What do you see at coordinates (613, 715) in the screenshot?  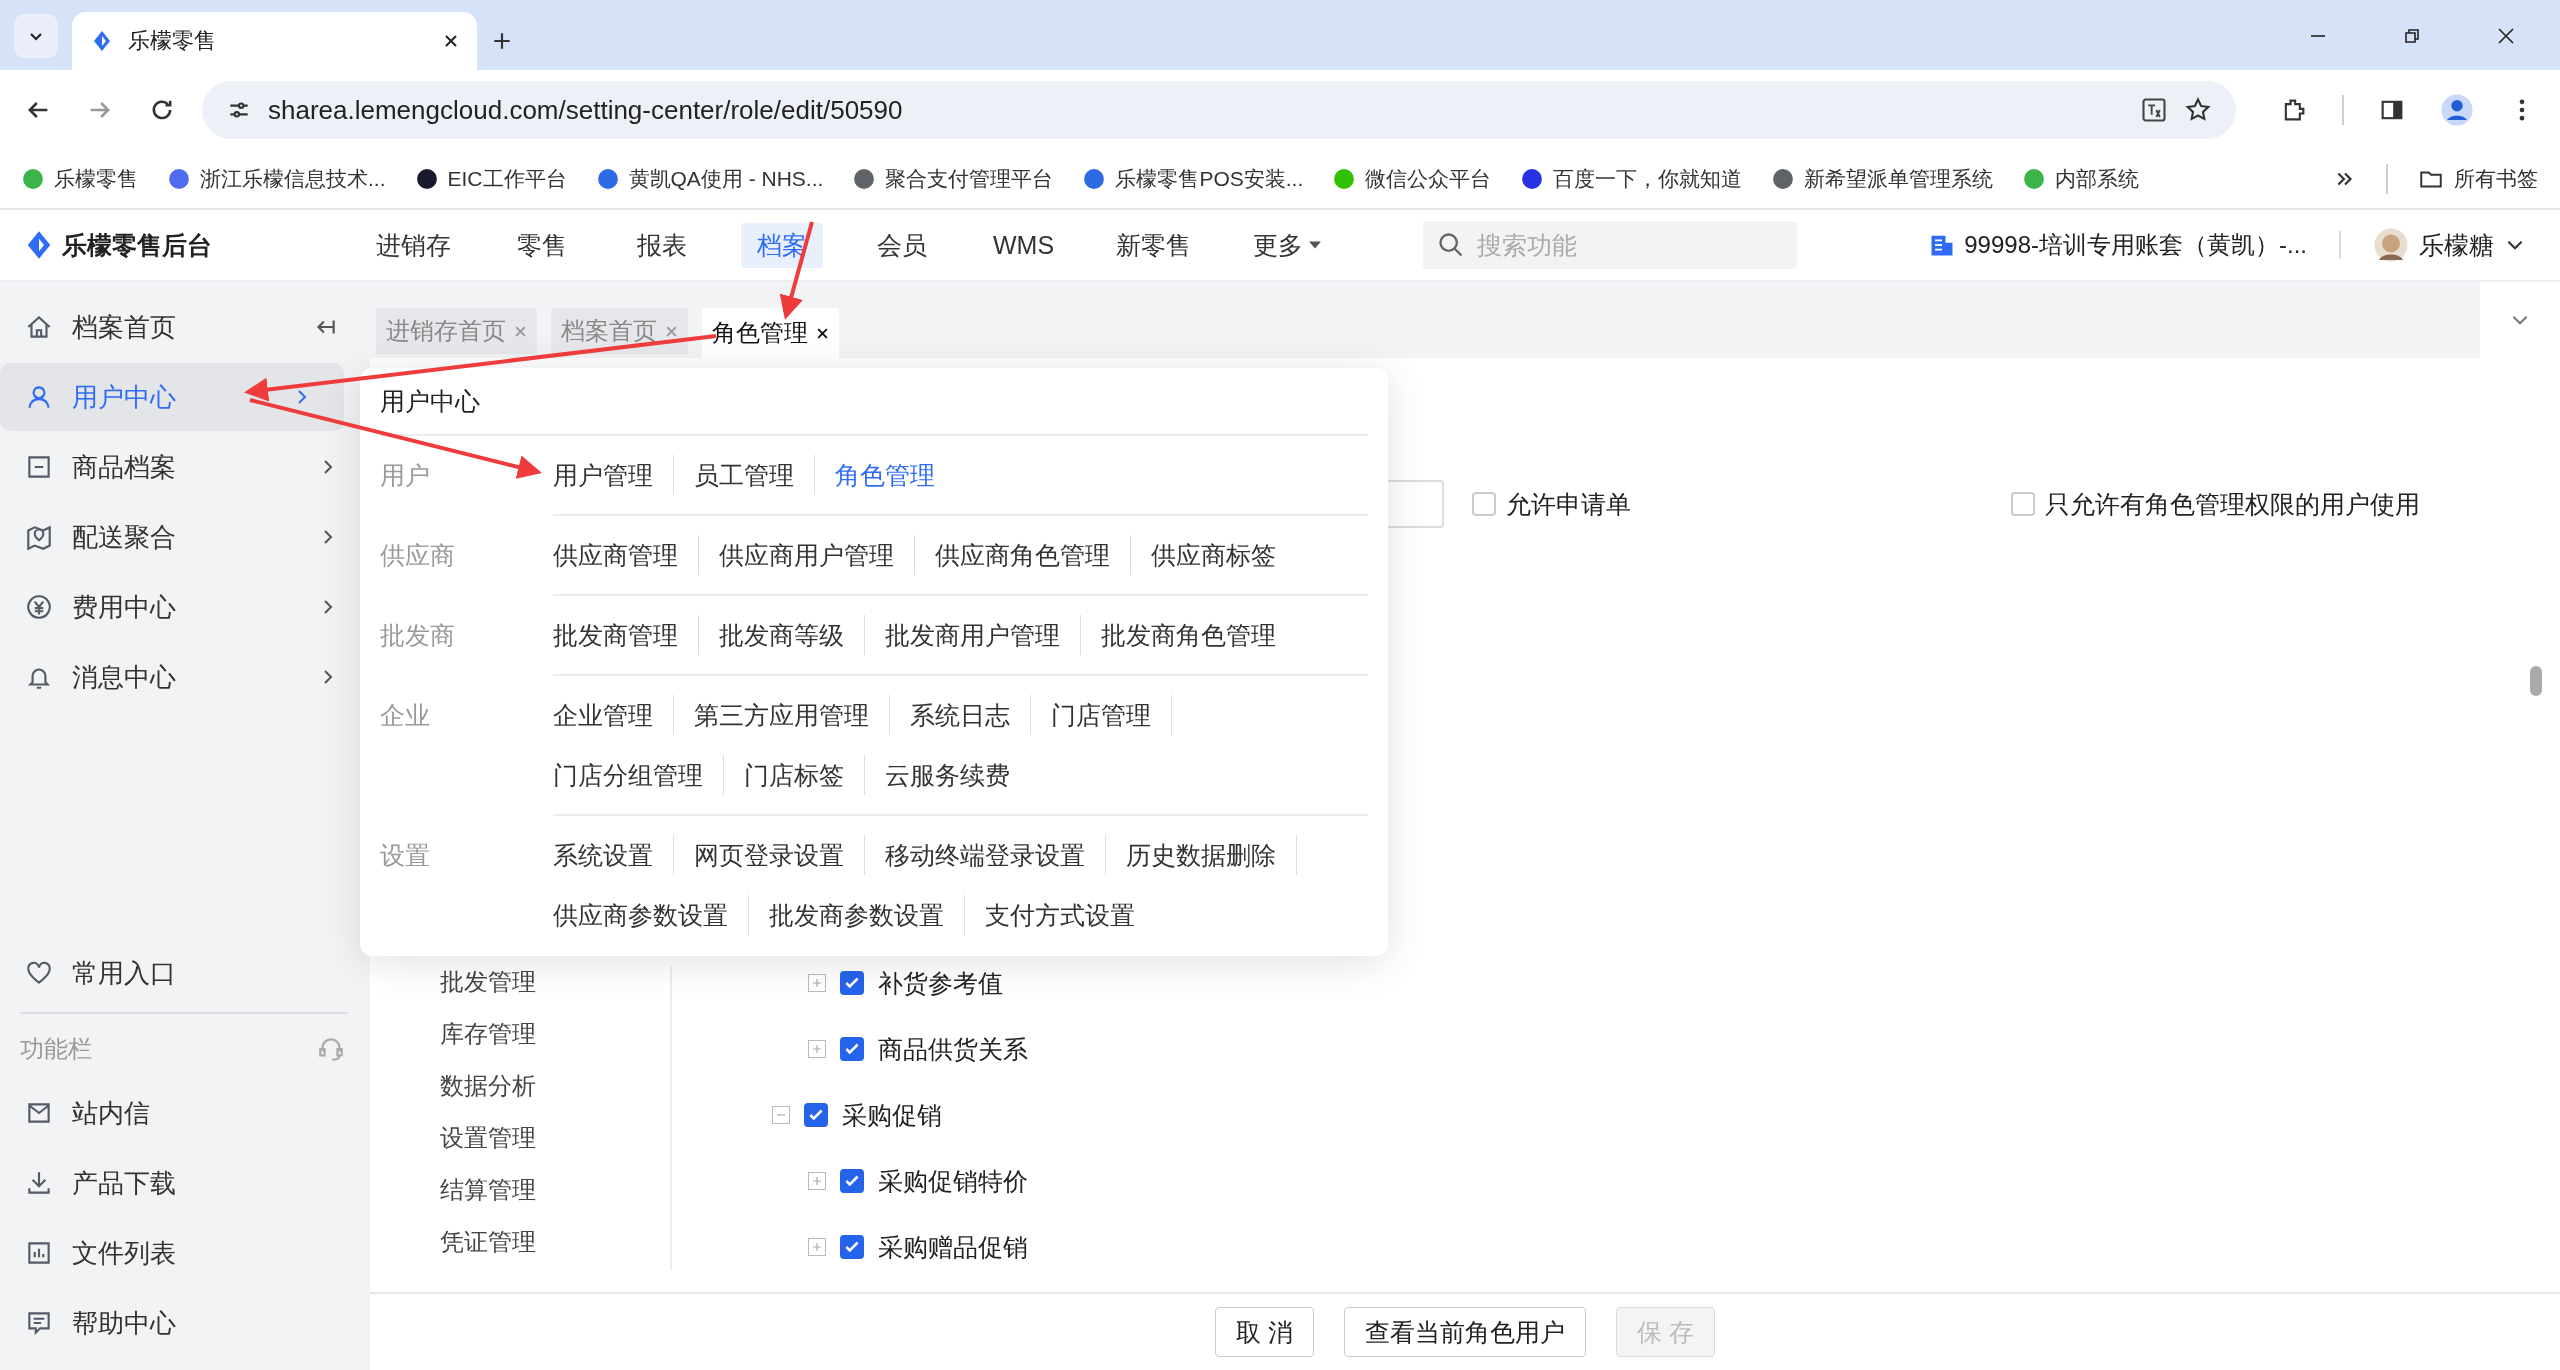 I see `menu-link: 企业管理` at bounding box center [613, 715].